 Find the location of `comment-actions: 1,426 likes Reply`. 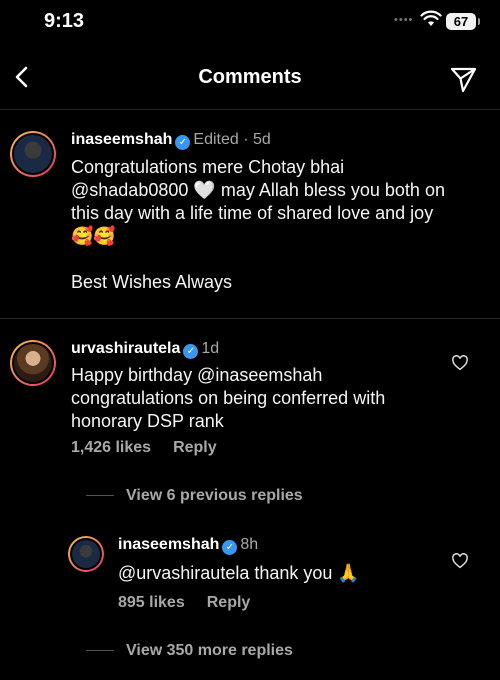

comment-actions: 1,426 likes Reply is located at coordinates (144, 448).